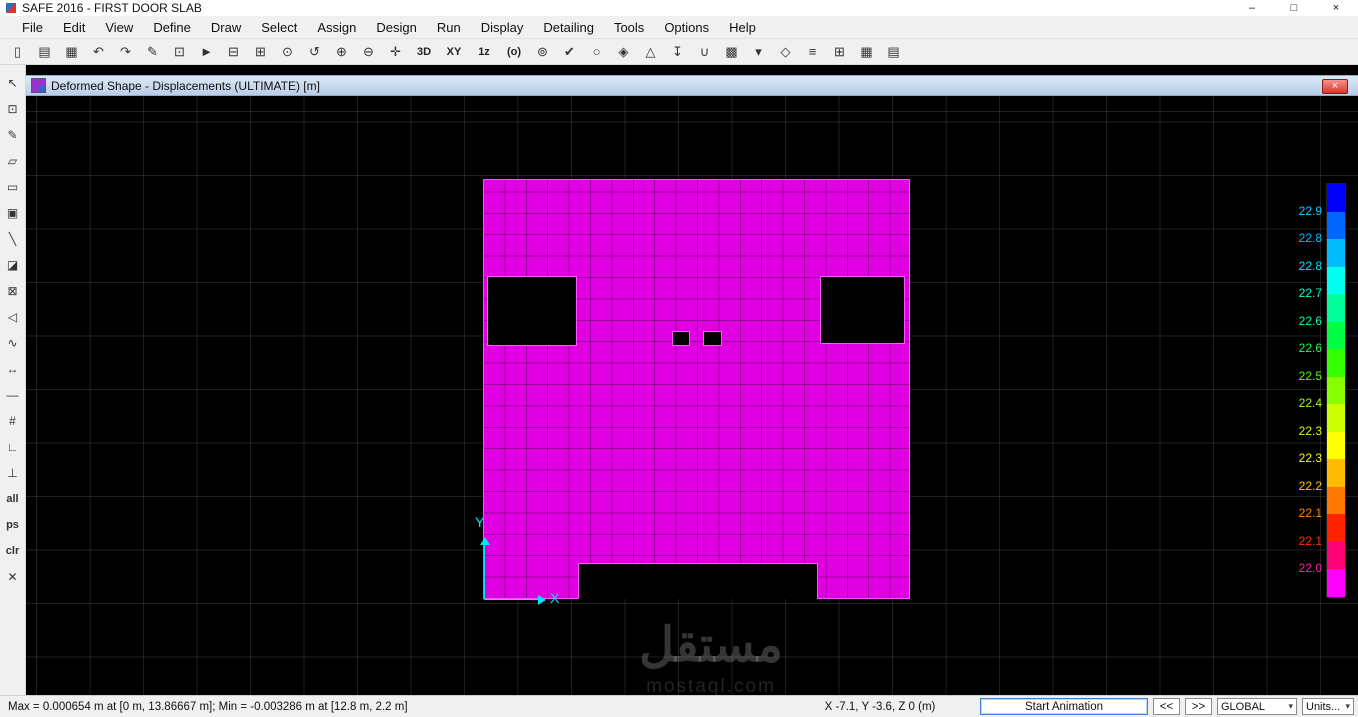 The image size is (1358, 717). What do you see at coordinates (542, 600) in the screenshot?
I see `x-axis-arrow` at bounding box center [542, 600].